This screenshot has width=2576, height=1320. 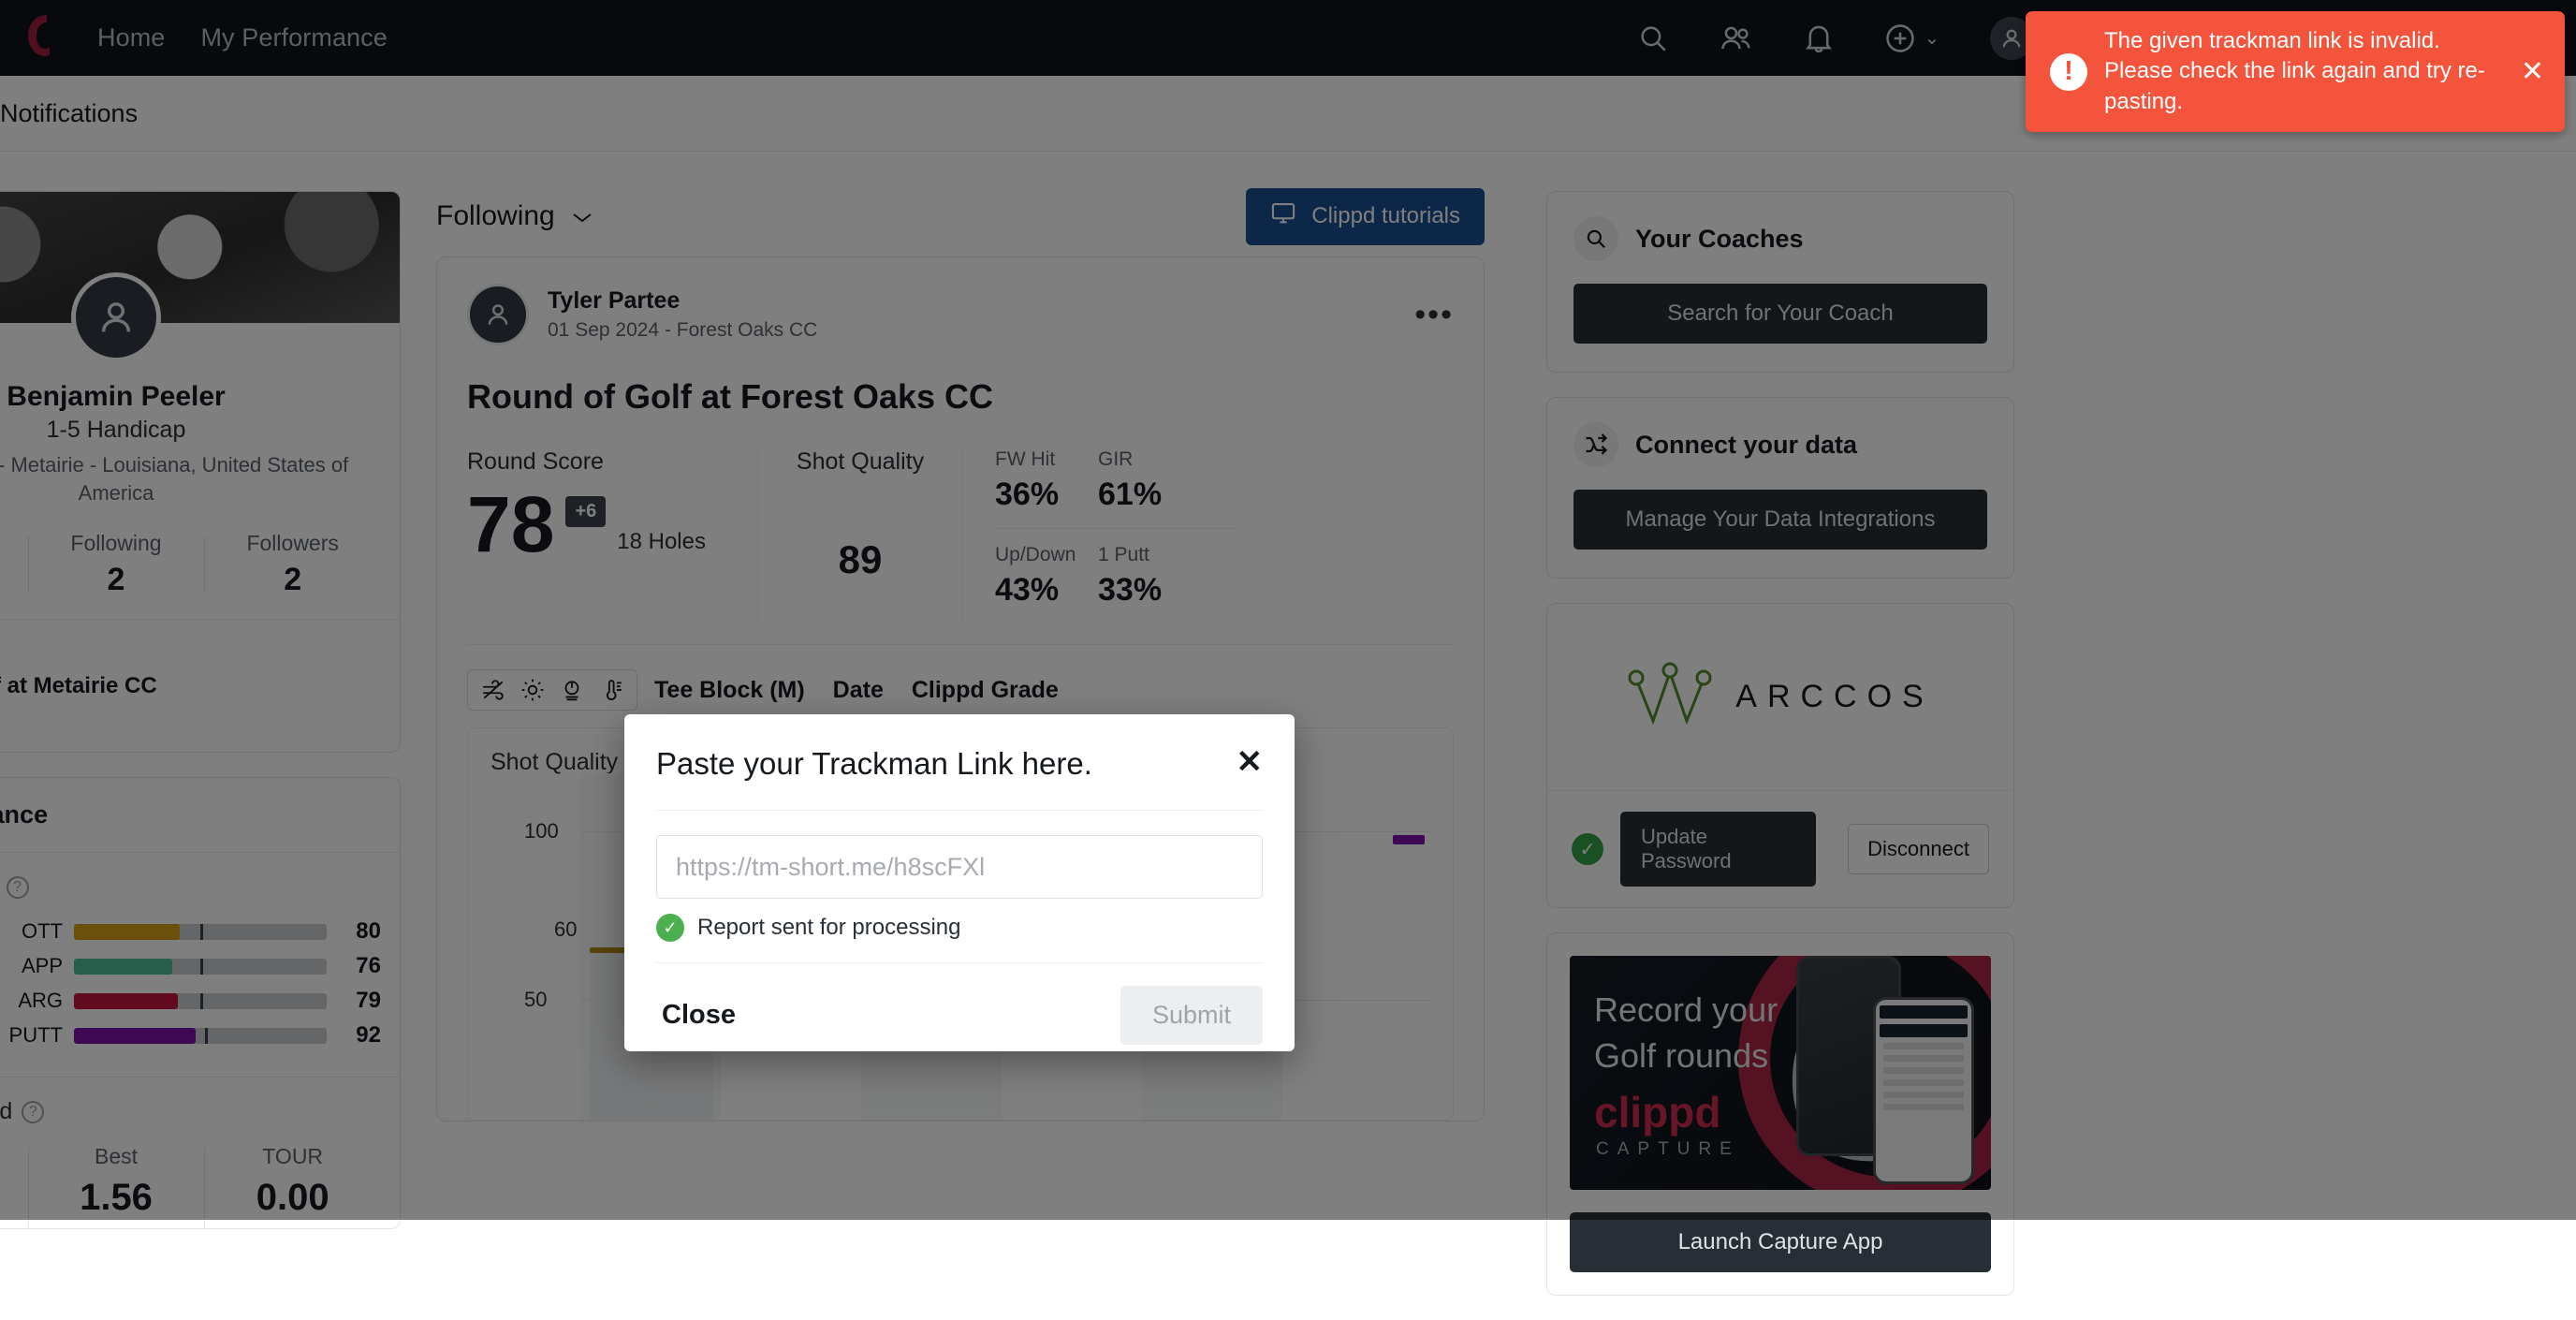 I want to click on modal-header: Paste your Trackman Link here. ✕, so click(x=960, y=762).